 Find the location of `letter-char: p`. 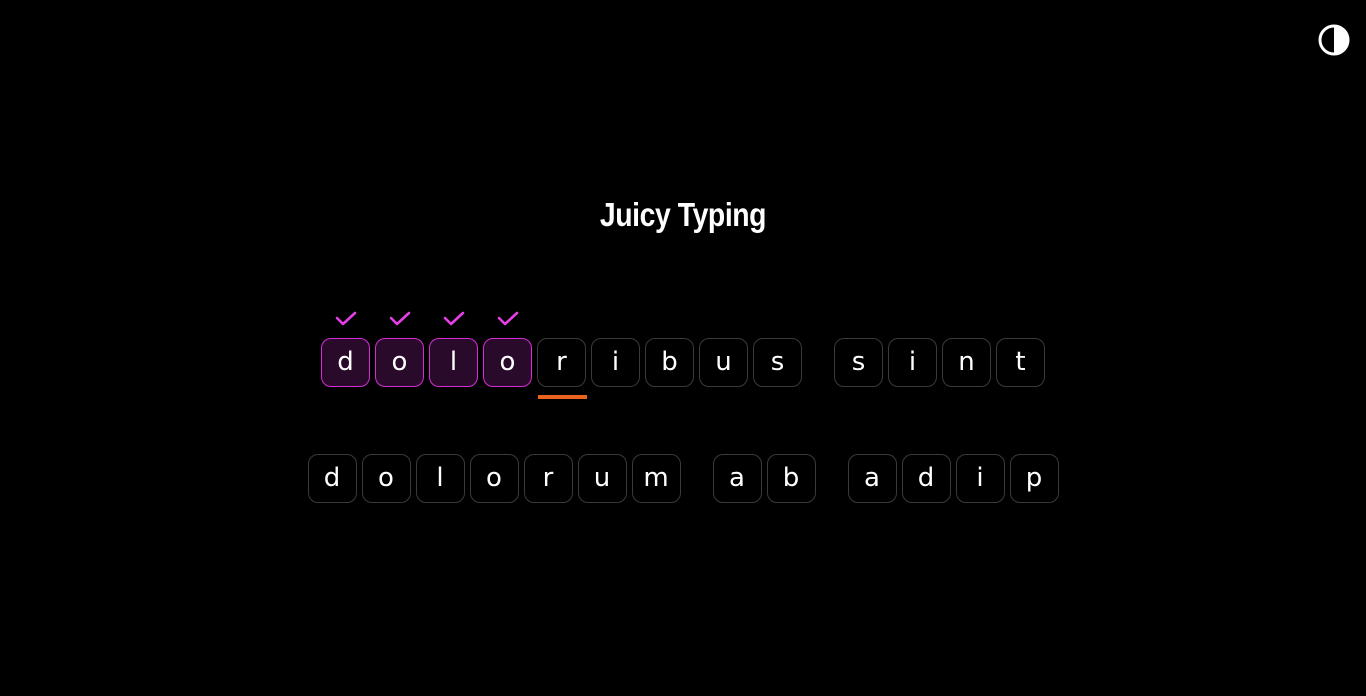

letter-char: p is located at coordinates (1034, 477).